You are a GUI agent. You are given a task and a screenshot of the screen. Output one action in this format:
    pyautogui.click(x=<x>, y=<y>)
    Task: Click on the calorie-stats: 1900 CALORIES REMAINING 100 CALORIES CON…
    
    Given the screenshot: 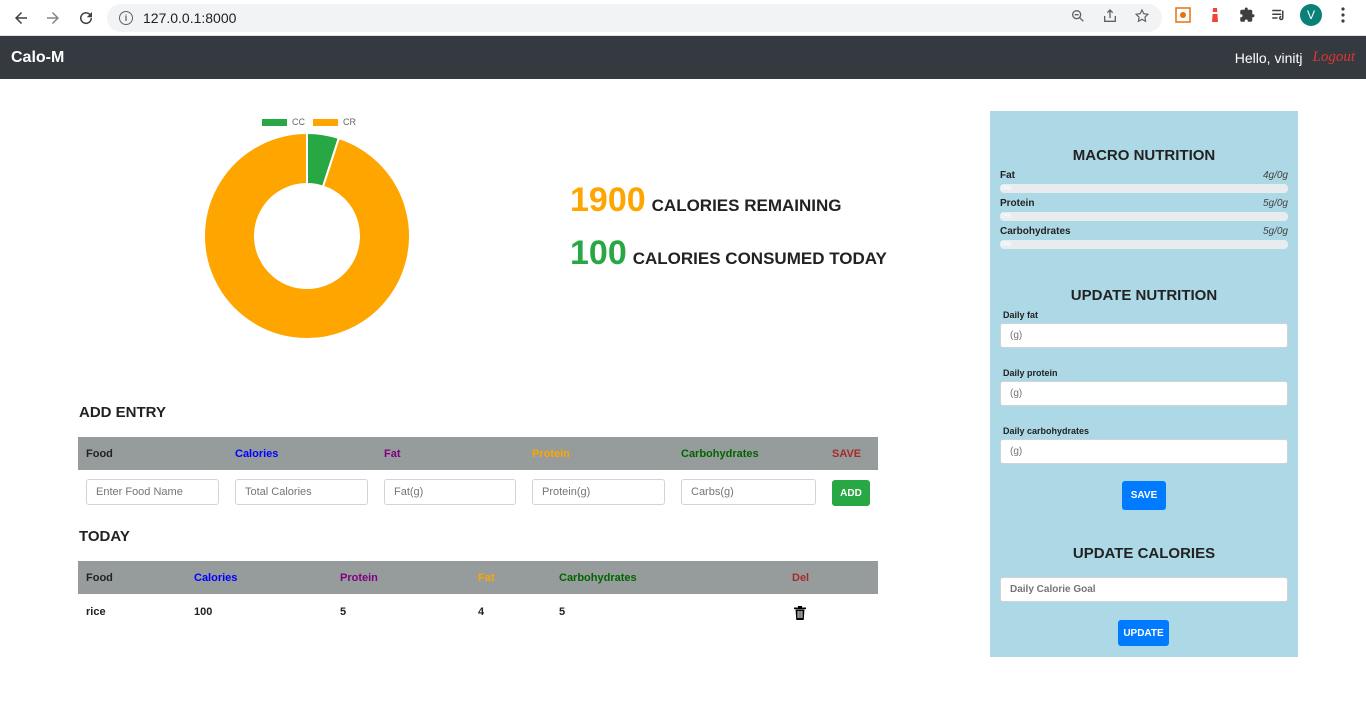 What is the action you would take?
    pyautogui.click(x=728, y=234)
    